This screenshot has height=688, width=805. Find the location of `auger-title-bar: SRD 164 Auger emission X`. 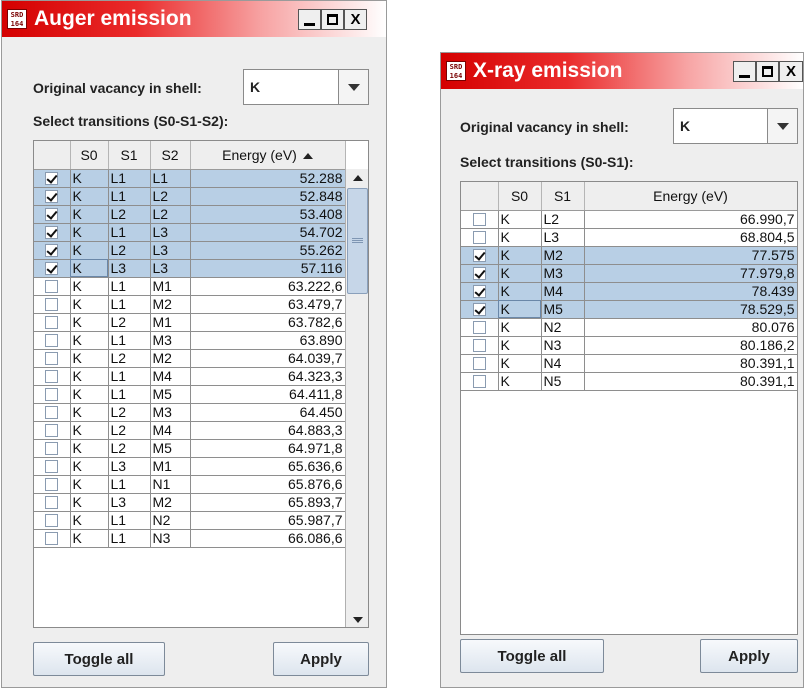

auger-title-bar: SRD 164 Auger emission X is located at coordinates (194, 19).